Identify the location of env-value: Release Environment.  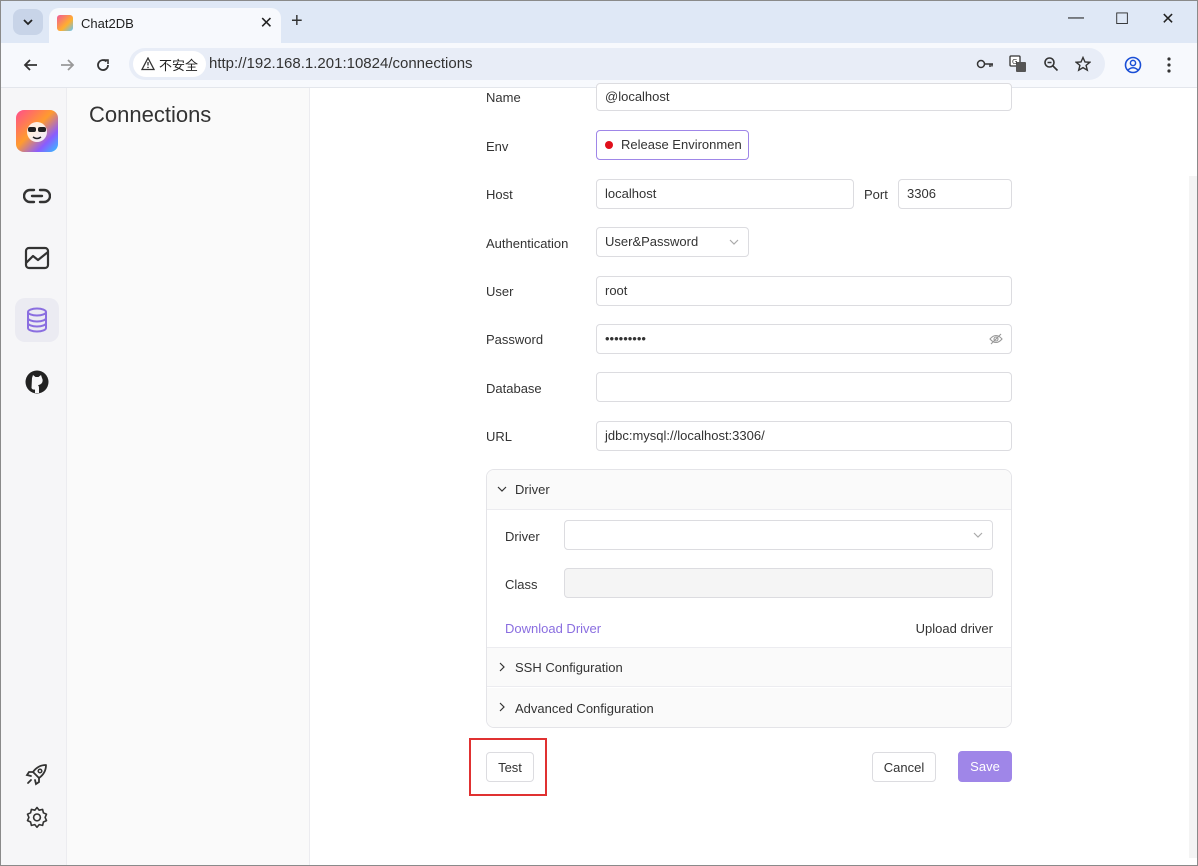
(681, 144).